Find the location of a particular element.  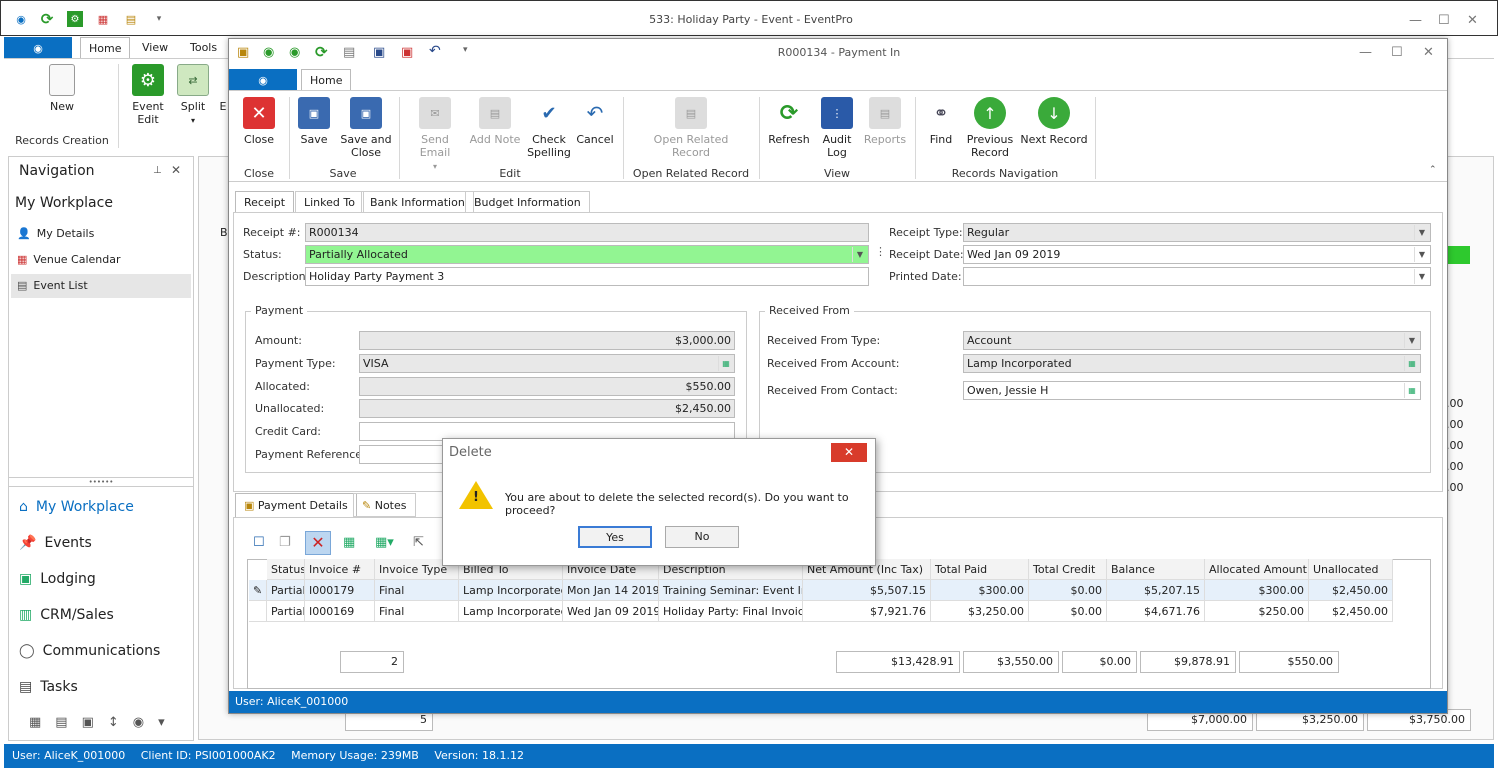

nav-close-icon: ✕ is located at coordinates (176, 170).